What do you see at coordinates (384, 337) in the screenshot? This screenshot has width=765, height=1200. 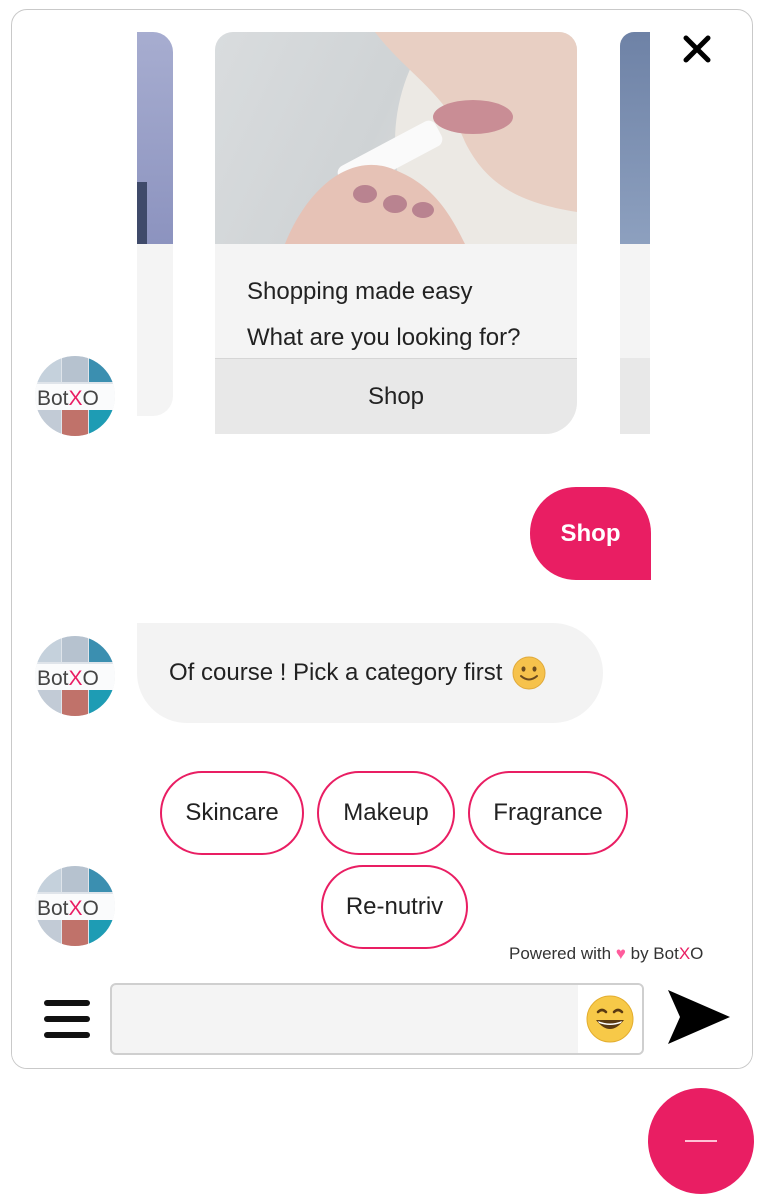 I see `card-subtitle: What are you looking for?` at bounding box center [384, 337].